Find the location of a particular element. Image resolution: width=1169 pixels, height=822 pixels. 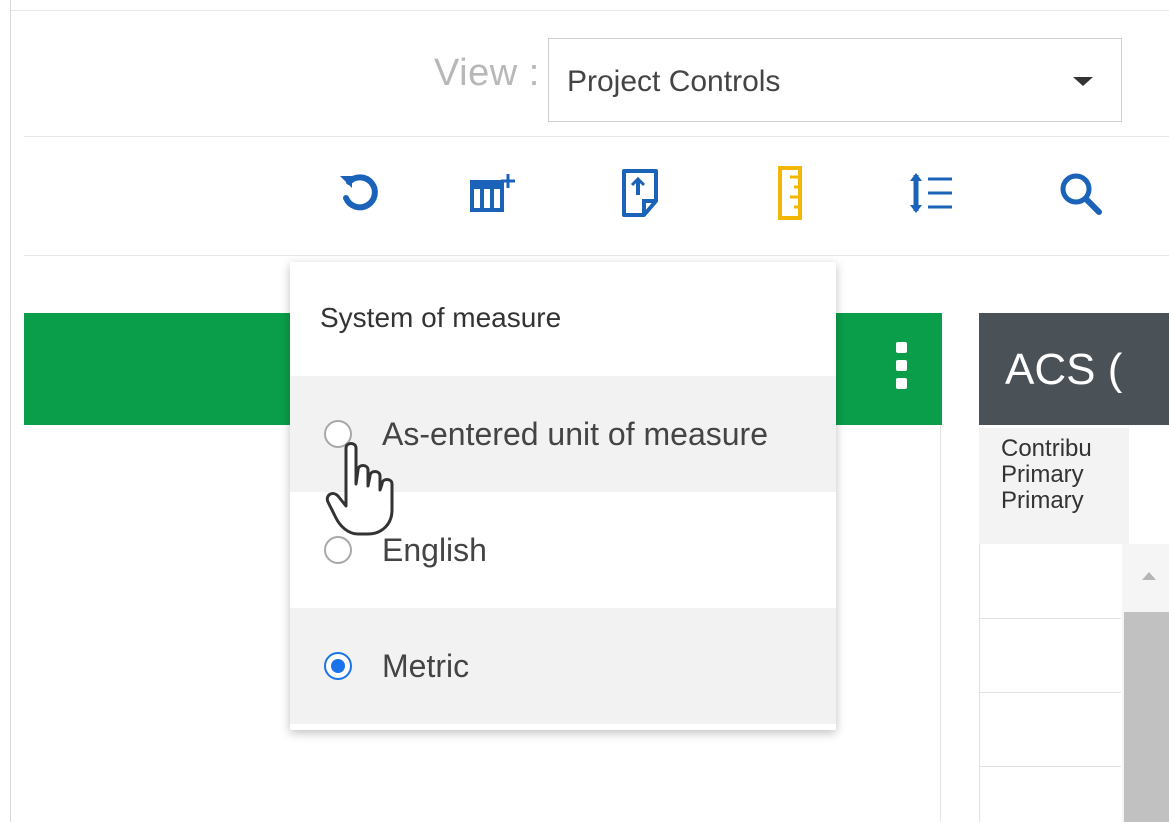

view-dropdown-value: Project Controls is located at coordinates (674, 81).